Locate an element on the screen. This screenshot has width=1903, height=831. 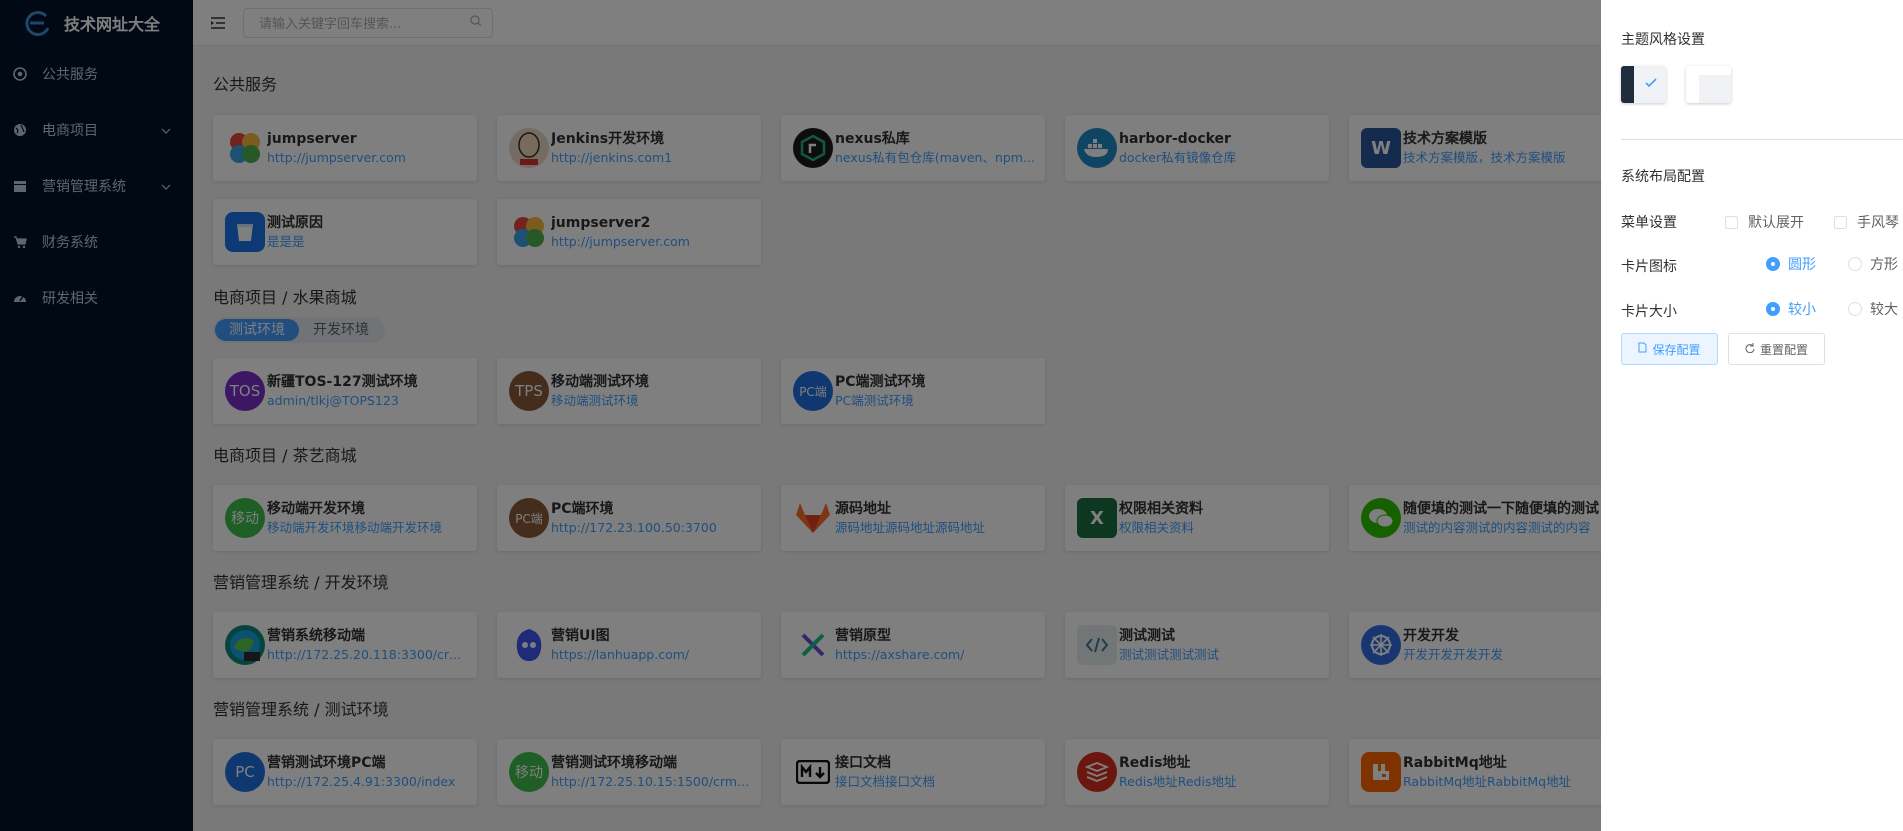
save-config-label: 保存配置 is located at coordinates (1676, 349).